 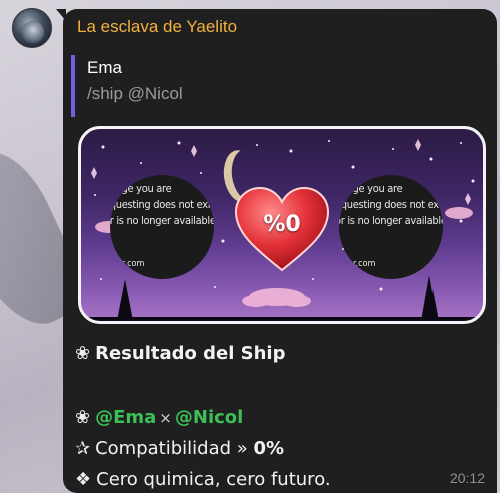 What do you see at coordinates (282, 298) in the screenshot?
I see `pine-trees` at bounding box center [282, 298].